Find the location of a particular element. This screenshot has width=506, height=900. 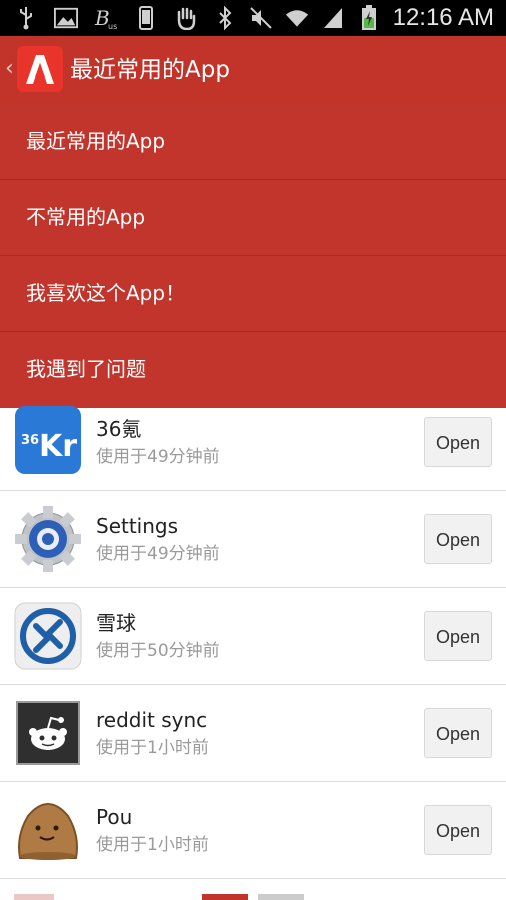

action-bar-title: 最近常用的App is located at coordinates (150, 70).